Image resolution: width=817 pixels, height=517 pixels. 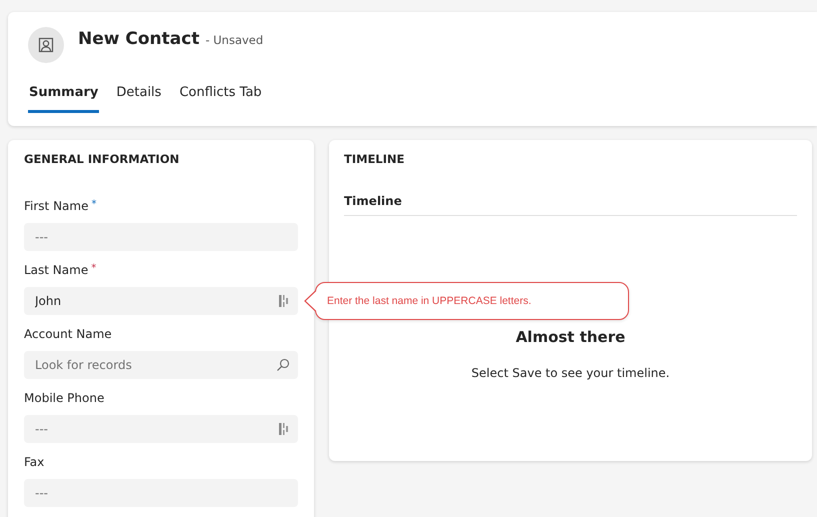 I want to click on empty-state-text: Select Save to see your timeline., so click(x=570, y=373).